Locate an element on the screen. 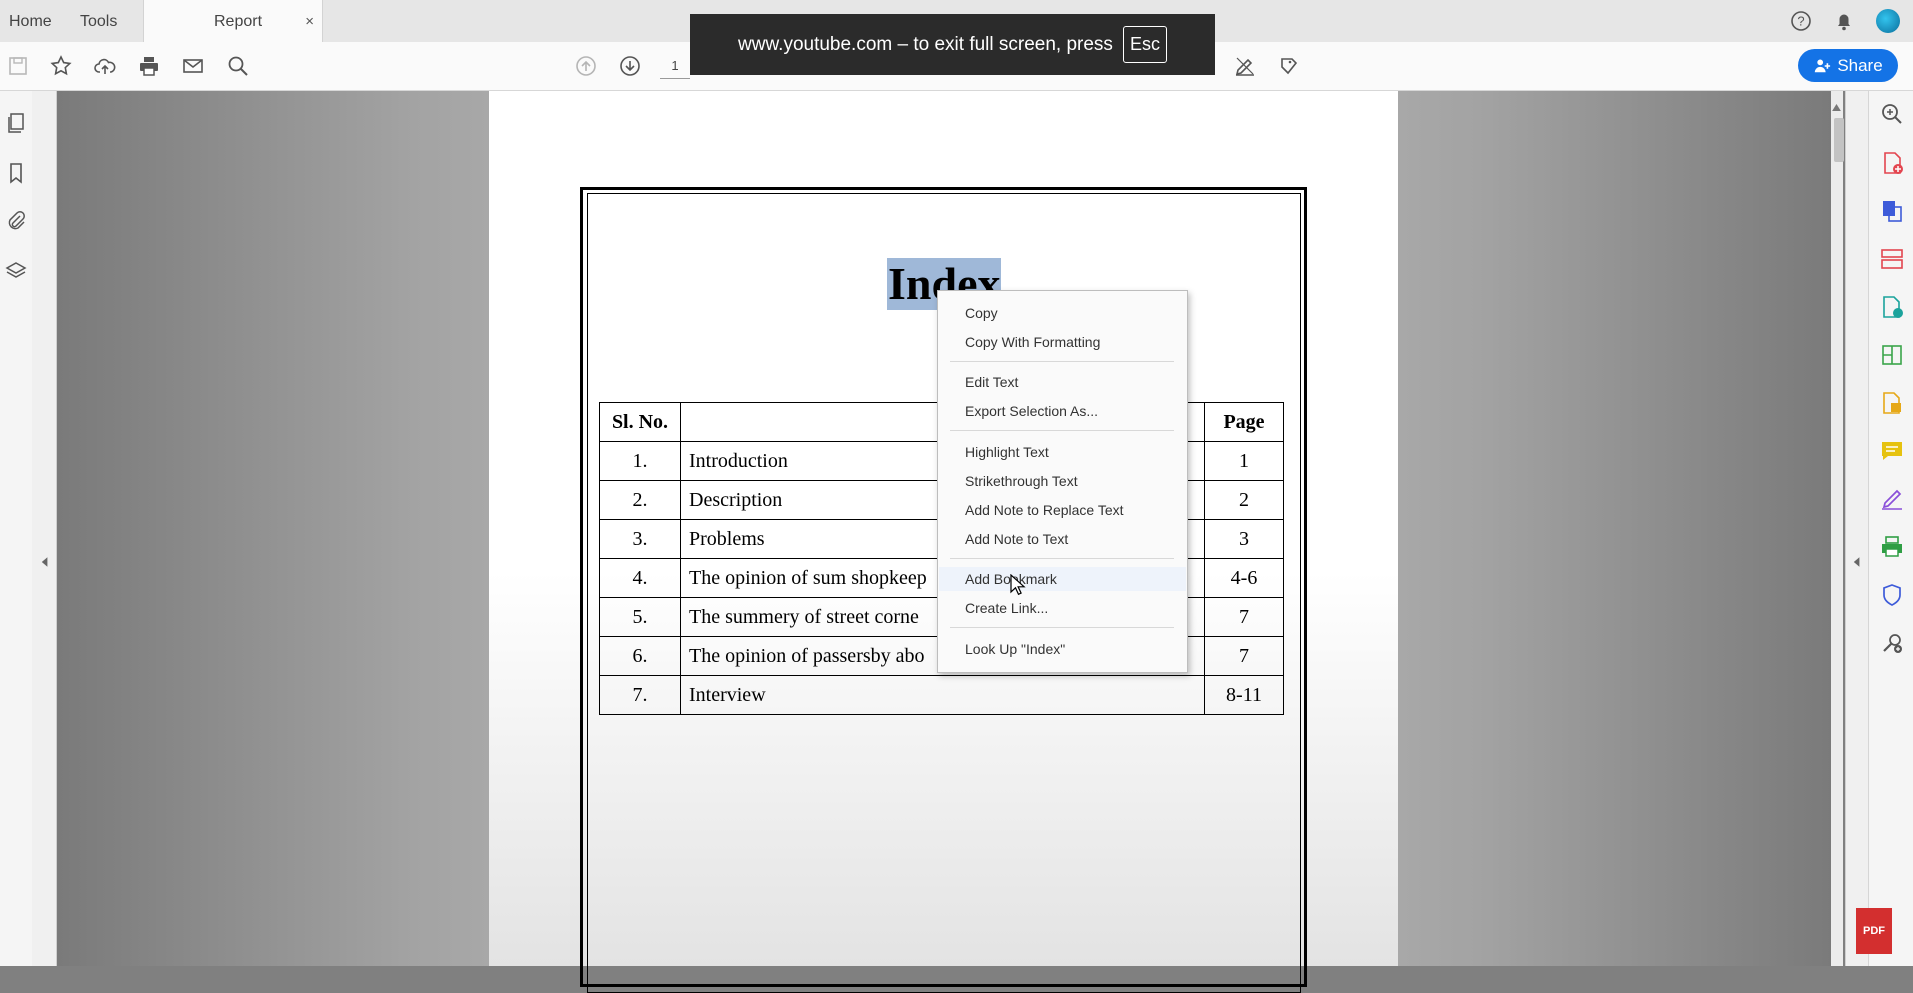 Image resolution: width=1913 pixels, height=993 pixels. stamp-icon is located at coordinates (1289, 66).